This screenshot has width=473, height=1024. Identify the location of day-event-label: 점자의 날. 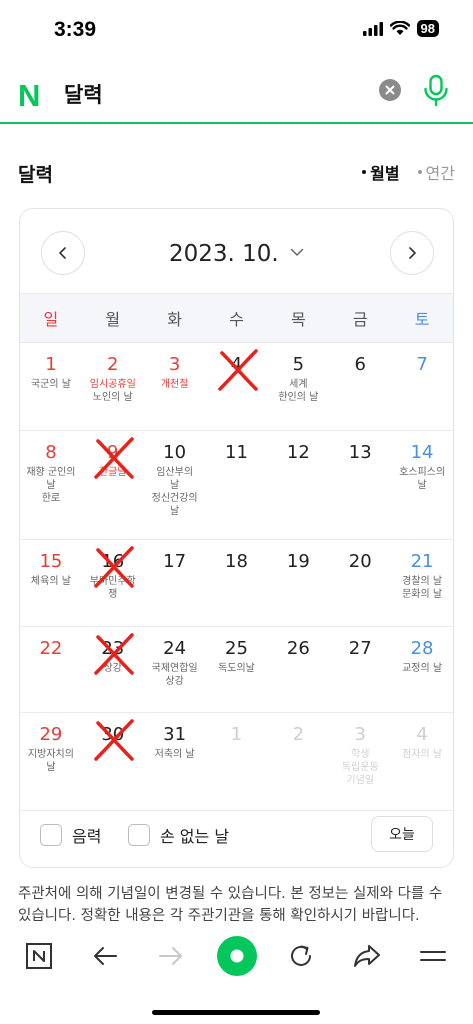
(422, 754).